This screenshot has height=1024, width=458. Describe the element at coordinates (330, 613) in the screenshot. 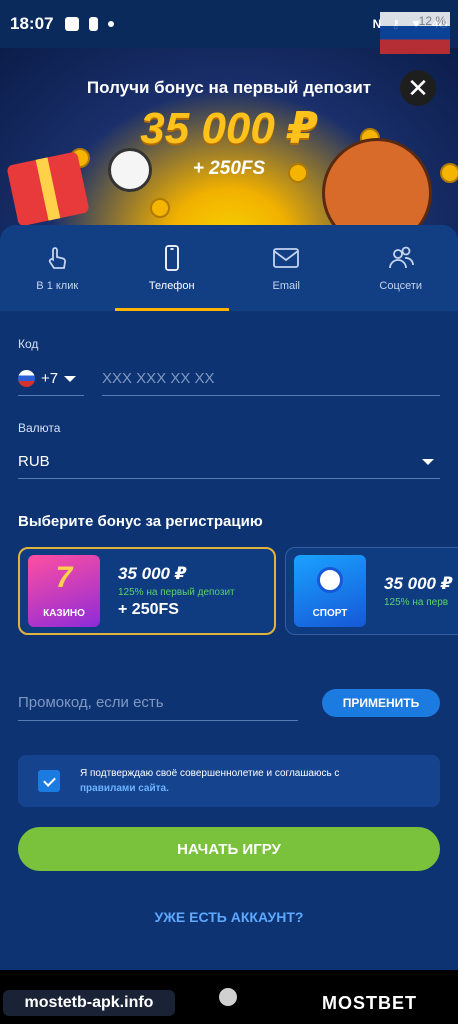

I see `bonus-name: СПОРТ` at that location.